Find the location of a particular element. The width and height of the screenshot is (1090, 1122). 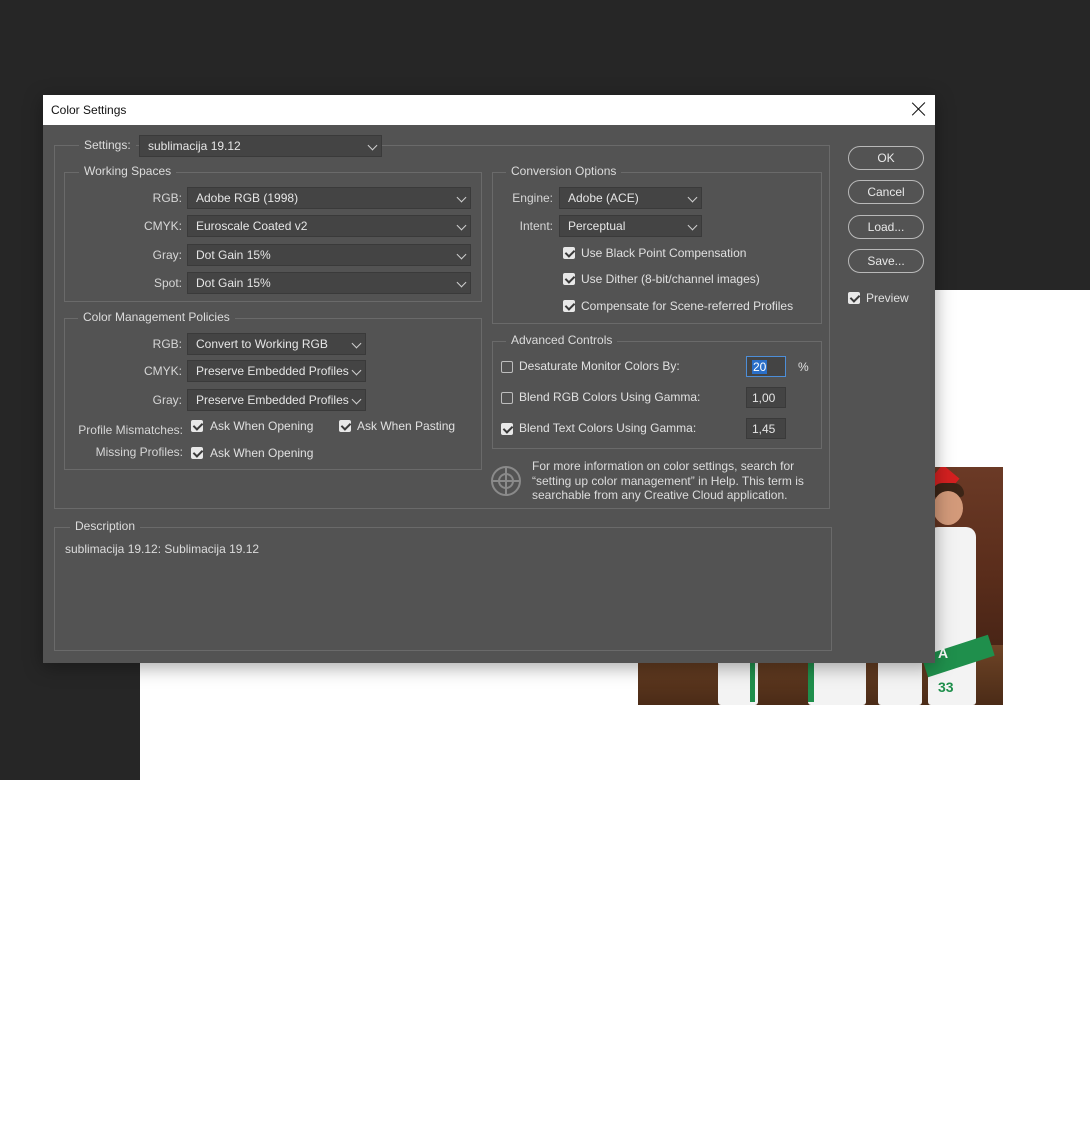

intent-dropdown: Perceptual is located at coordinates (630, 226).